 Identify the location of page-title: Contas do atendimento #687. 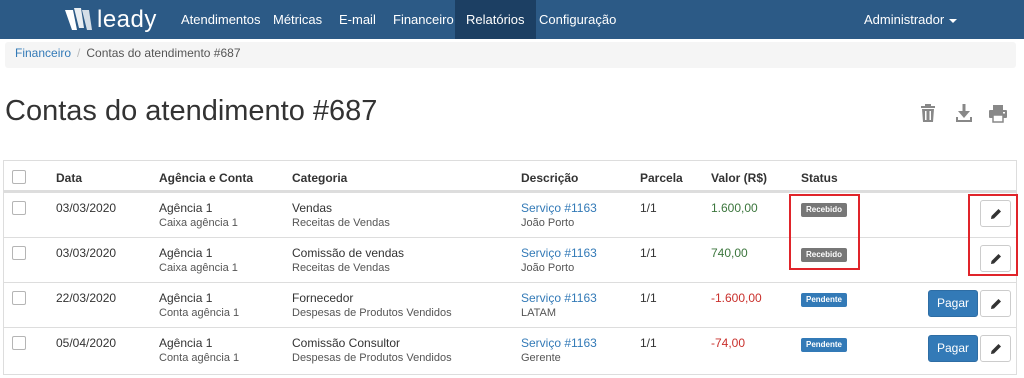
(191, 111).